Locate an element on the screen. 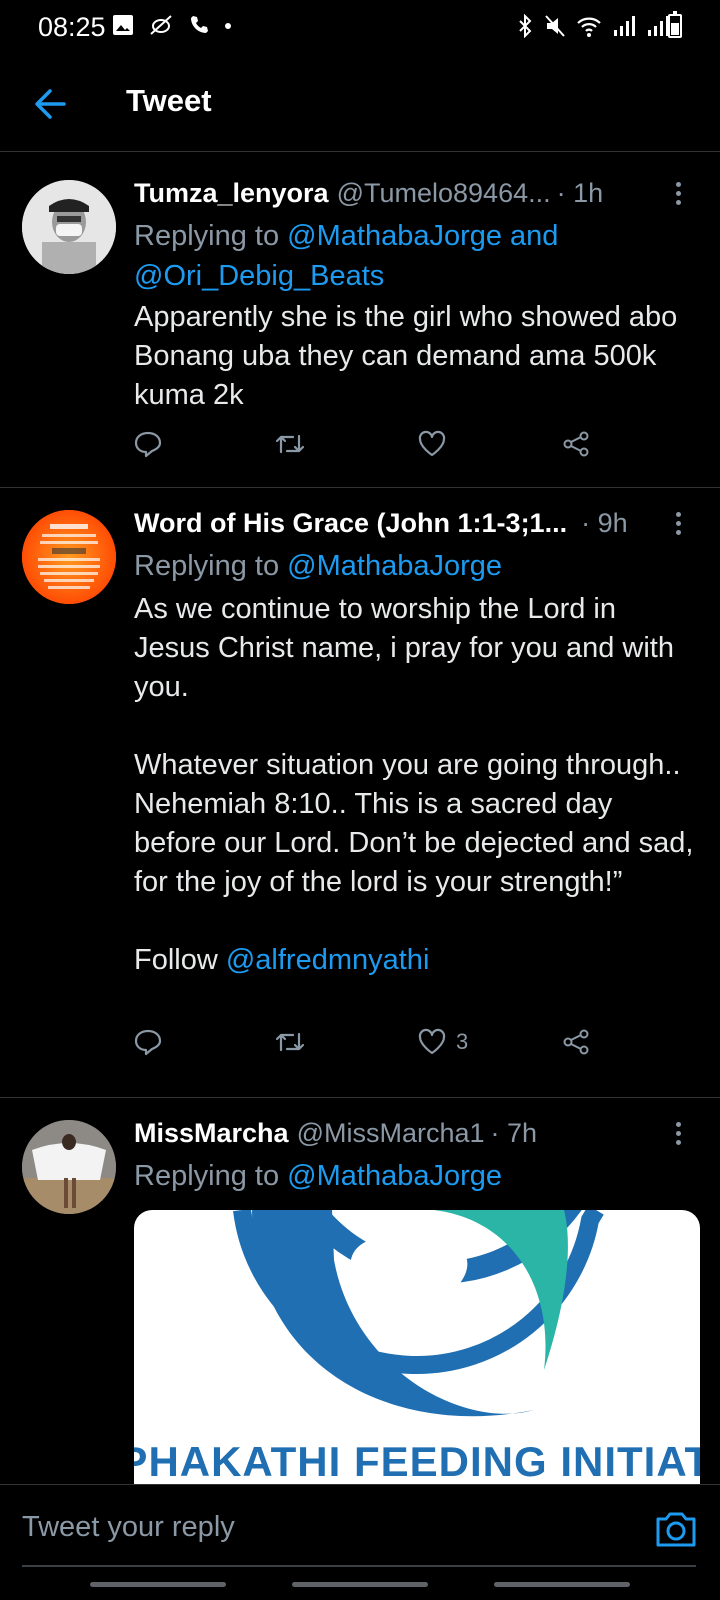 The image size is (720, 1600). mute-icon is located at coordinates (555, 26).